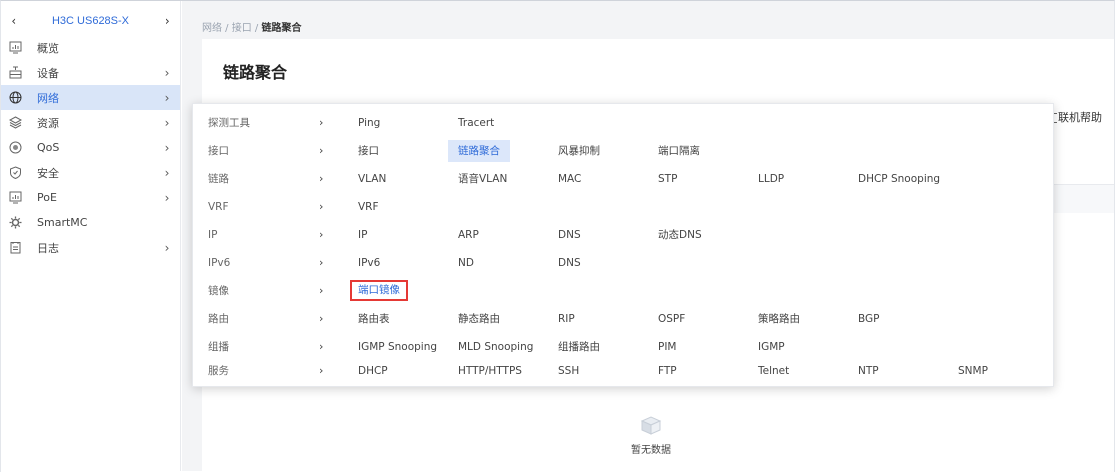  Describe the element at coordinates (90, 222) in the screenshot. I see `sidebar-item-smartmc: SmartMC` at that location.